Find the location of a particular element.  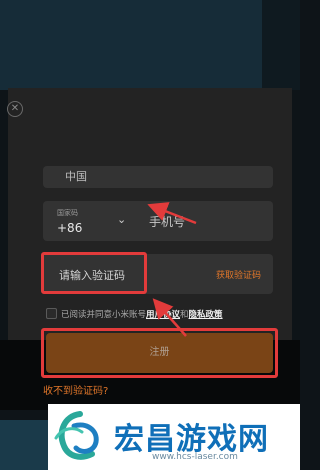

close-icon: ✕ is located at coordinates (15, 109).